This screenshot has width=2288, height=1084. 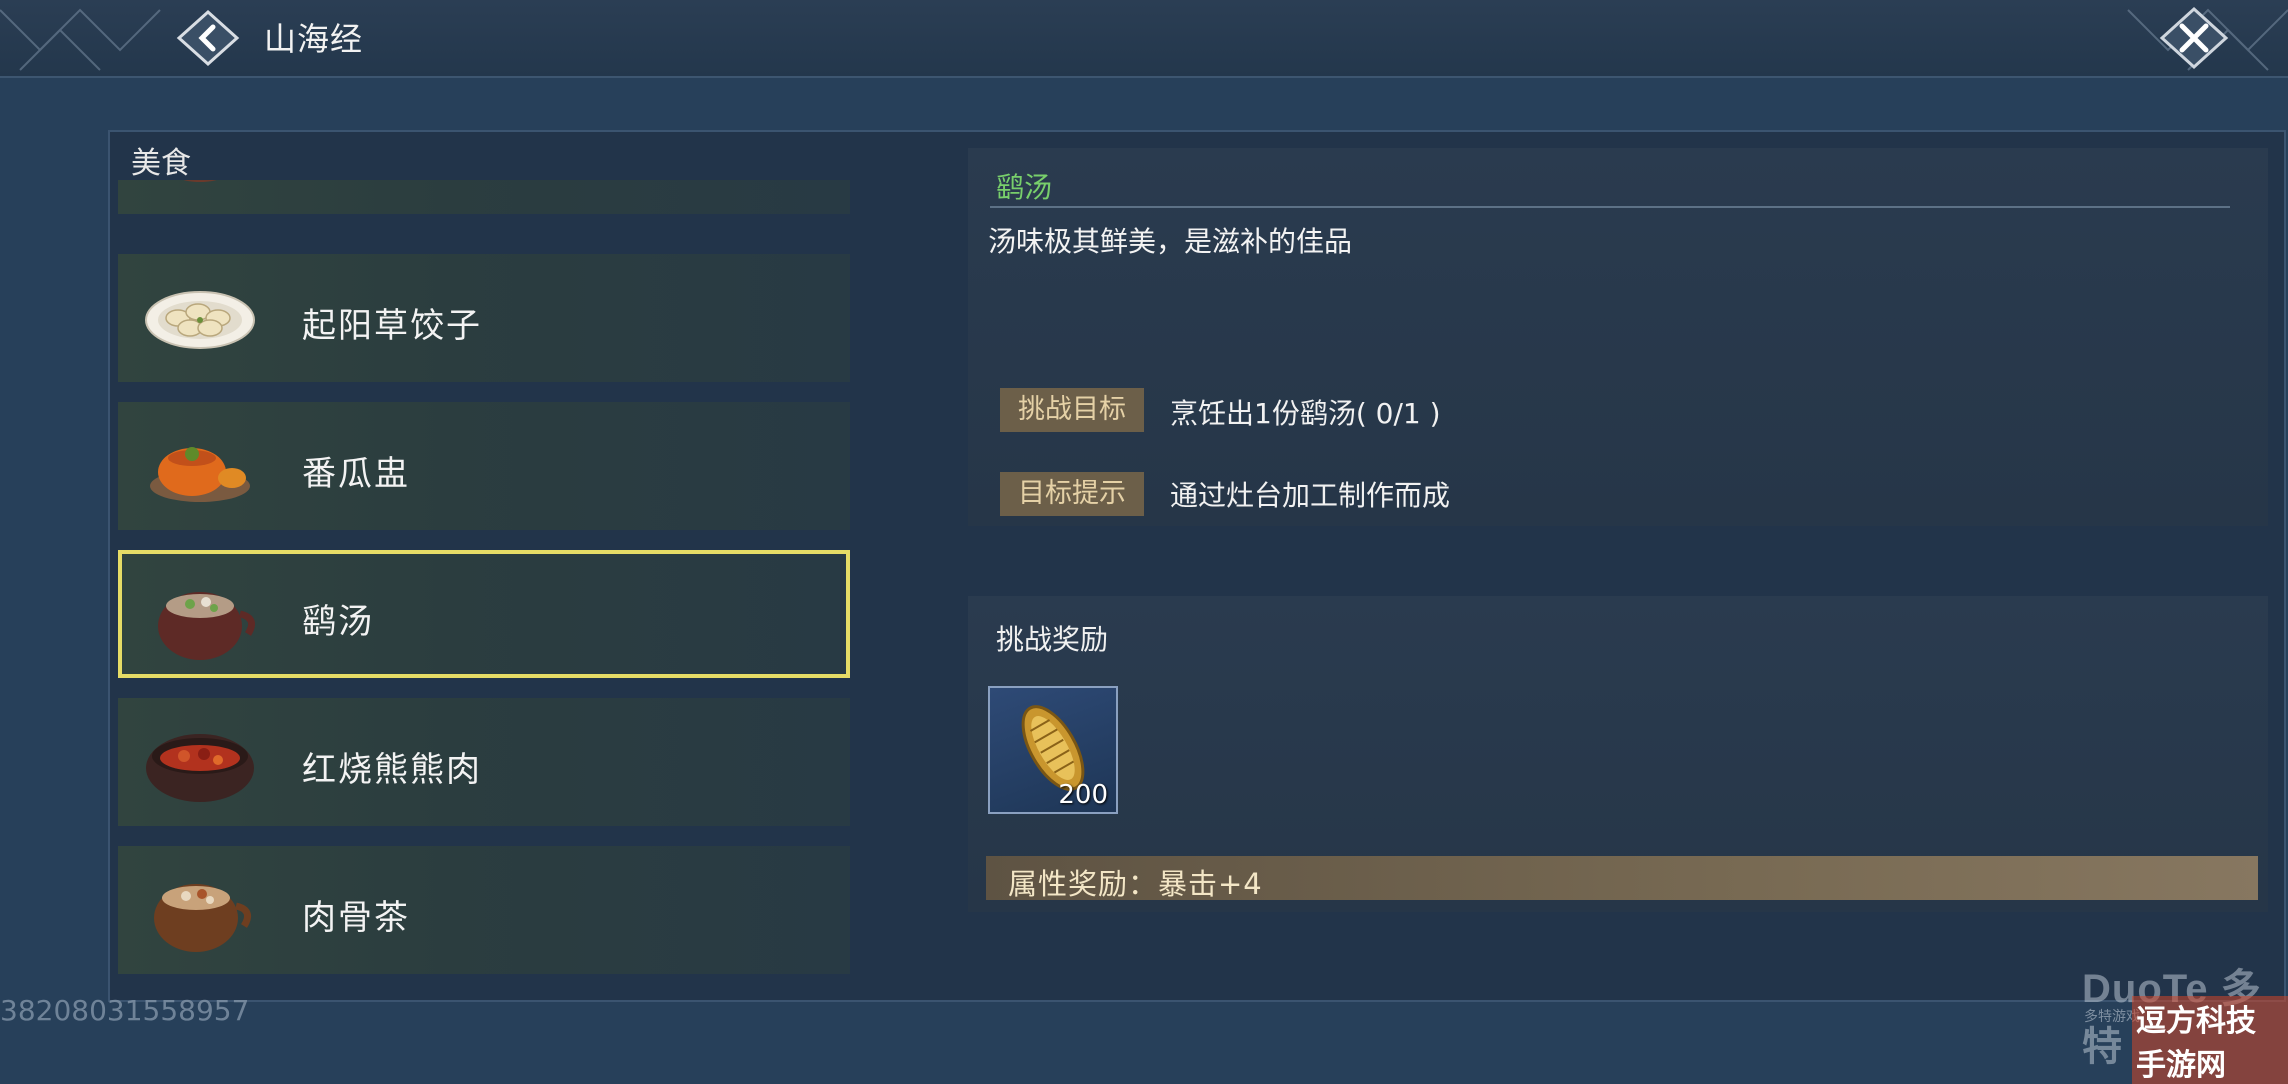 What do you see at coordinates (392, 326) in the screenshot?
I see `food-item-label: 起阳草饺子` at bounding box center [392, 326].